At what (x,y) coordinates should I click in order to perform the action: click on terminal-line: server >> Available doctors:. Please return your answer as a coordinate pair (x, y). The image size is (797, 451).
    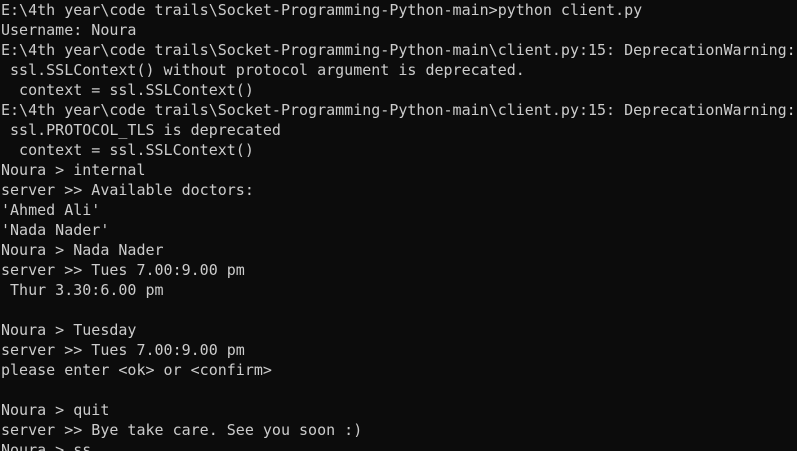
    Looking at the image, I should click on (127, 190).